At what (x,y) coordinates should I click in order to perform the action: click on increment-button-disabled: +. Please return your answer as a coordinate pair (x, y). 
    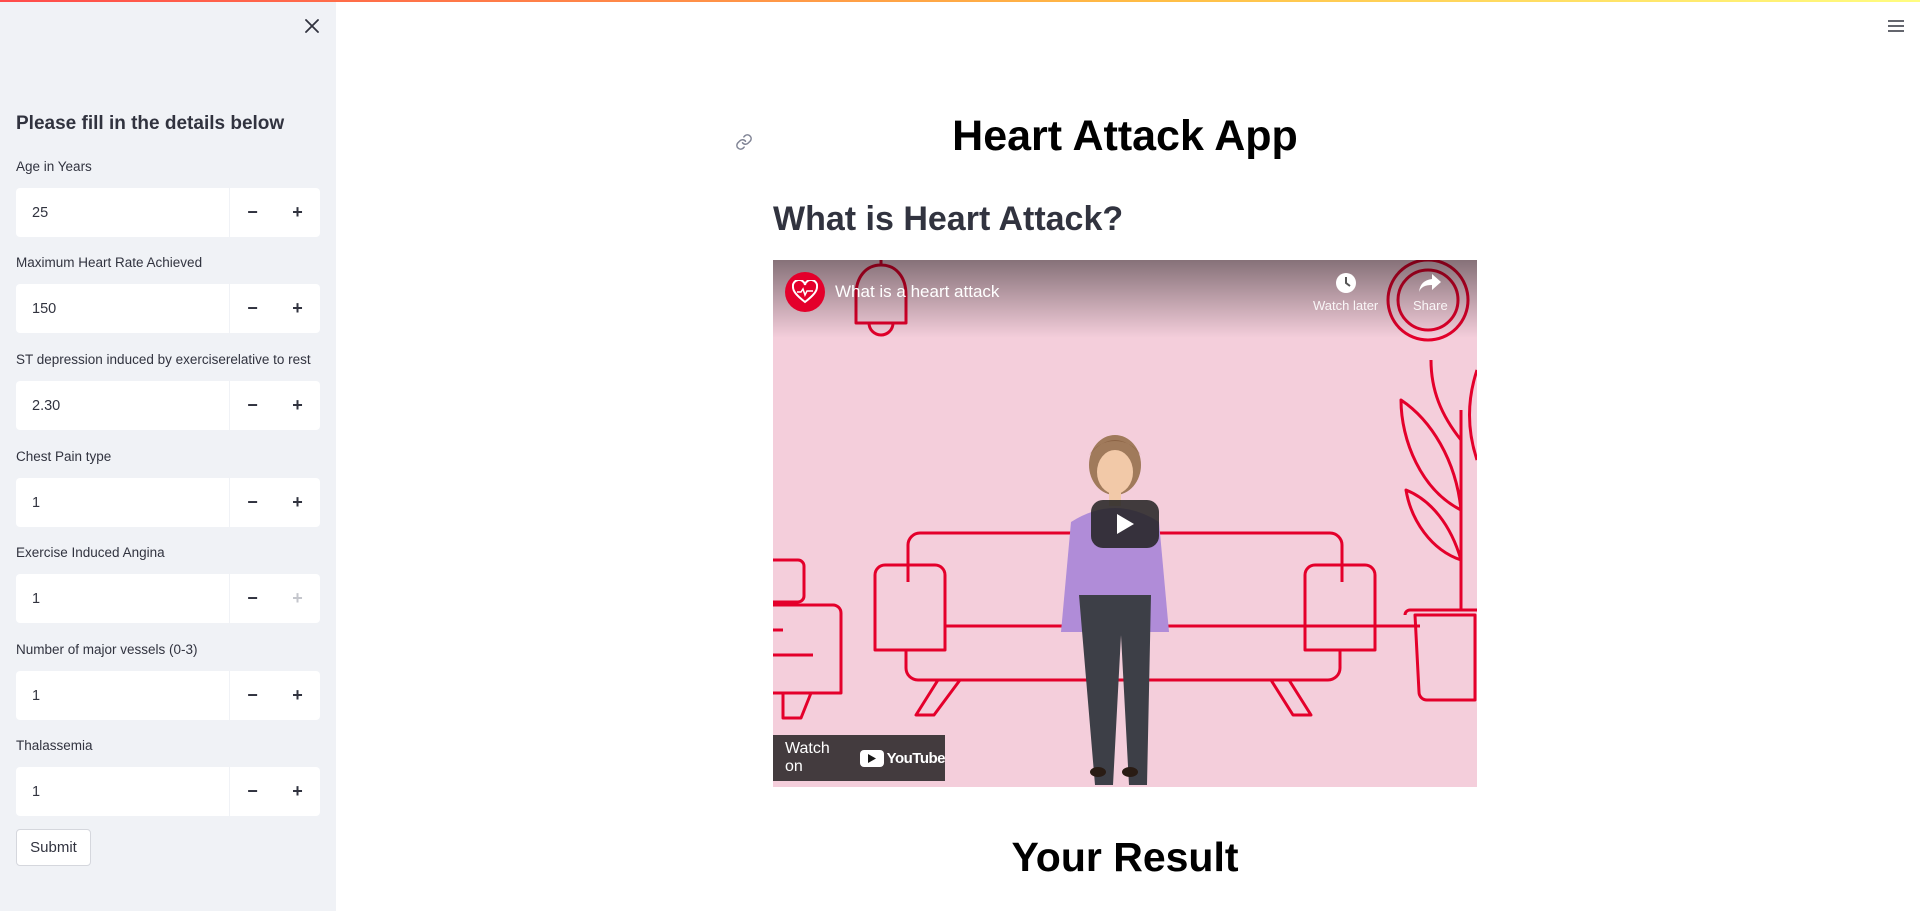
    Looking at the image, I should click on (297, 598).